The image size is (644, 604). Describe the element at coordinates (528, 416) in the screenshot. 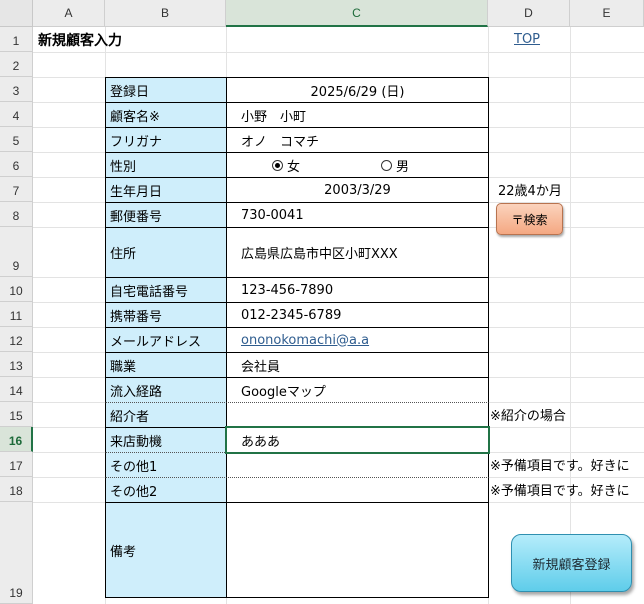

I see `referrer-note: ※紹介の場合` at that location.